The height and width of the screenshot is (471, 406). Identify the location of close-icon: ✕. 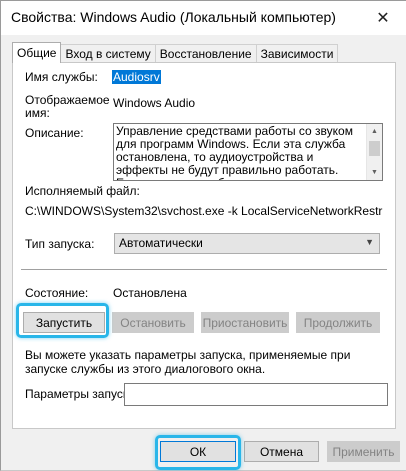
(383, 18).